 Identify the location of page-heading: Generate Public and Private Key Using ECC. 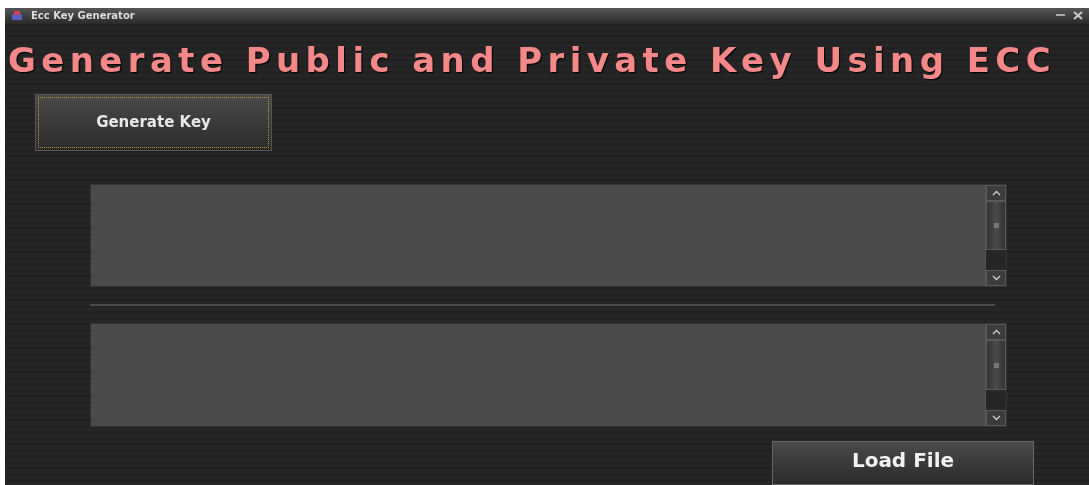
(532, 59).